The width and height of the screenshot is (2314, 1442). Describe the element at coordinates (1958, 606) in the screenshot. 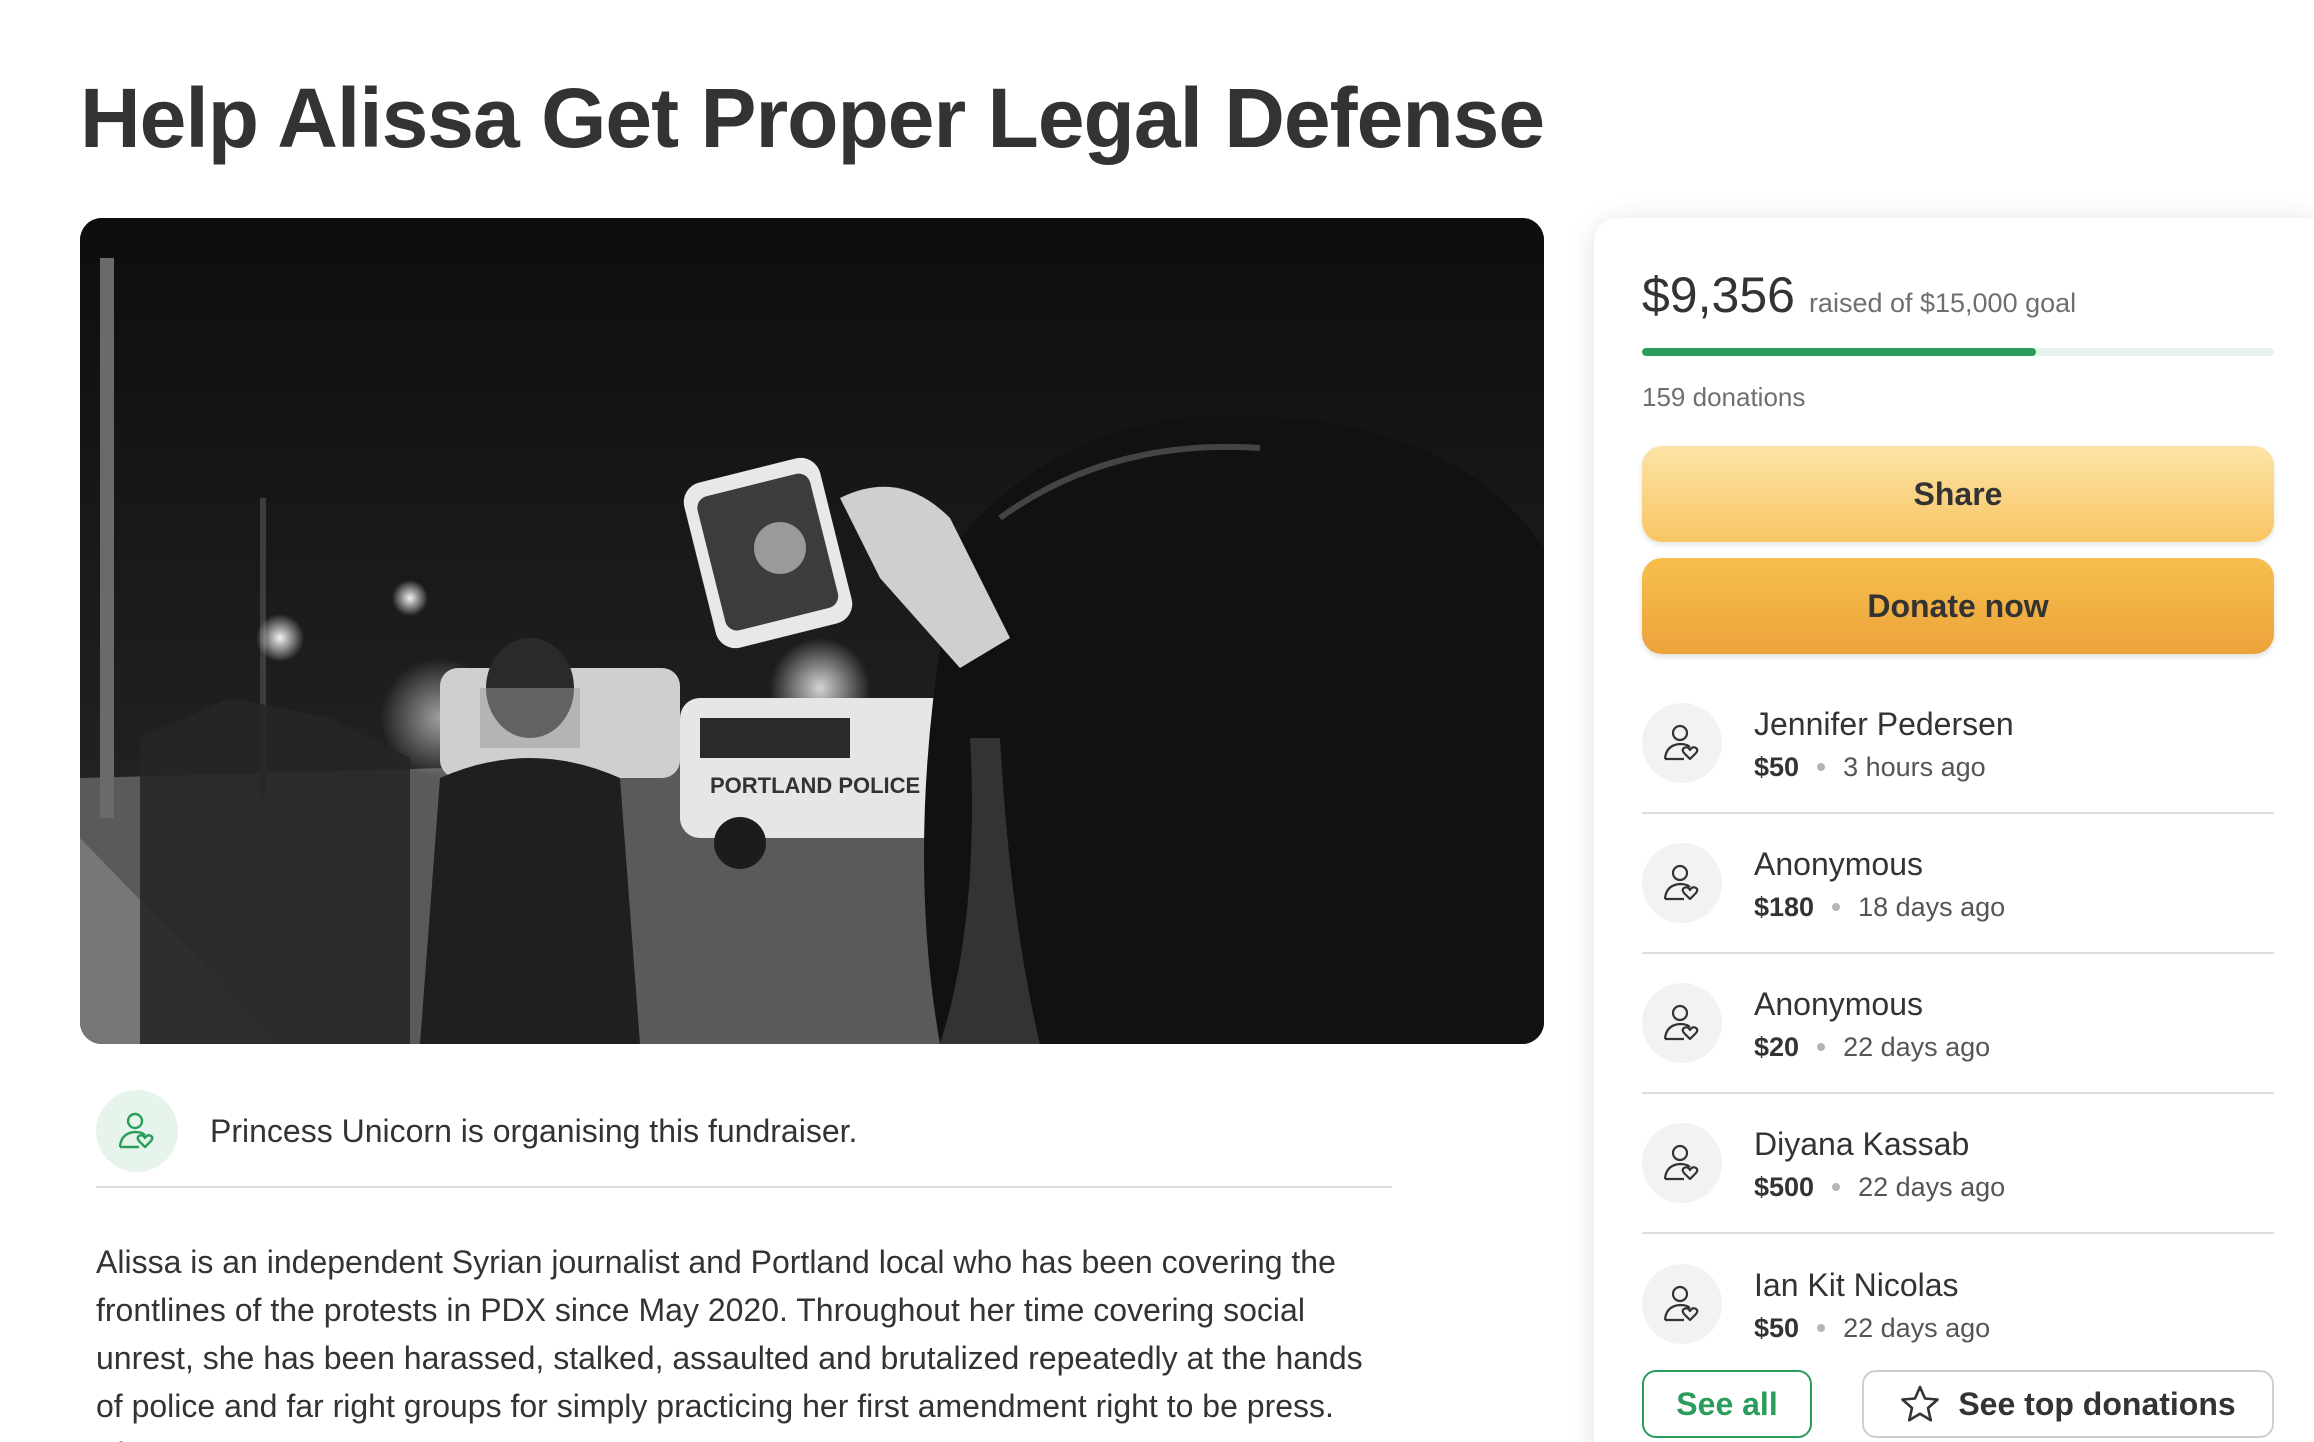

I see `donate-now-button: Donate now` at that location.